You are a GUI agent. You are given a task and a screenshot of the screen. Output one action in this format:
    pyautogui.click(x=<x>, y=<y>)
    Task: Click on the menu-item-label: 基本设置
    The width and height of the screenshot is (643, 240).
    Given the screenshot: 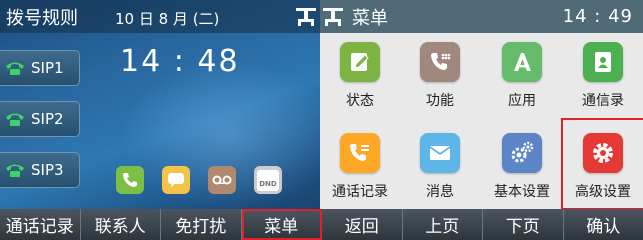 What is the action you would take?
    pyautogui.click(x=522, y=192)
    